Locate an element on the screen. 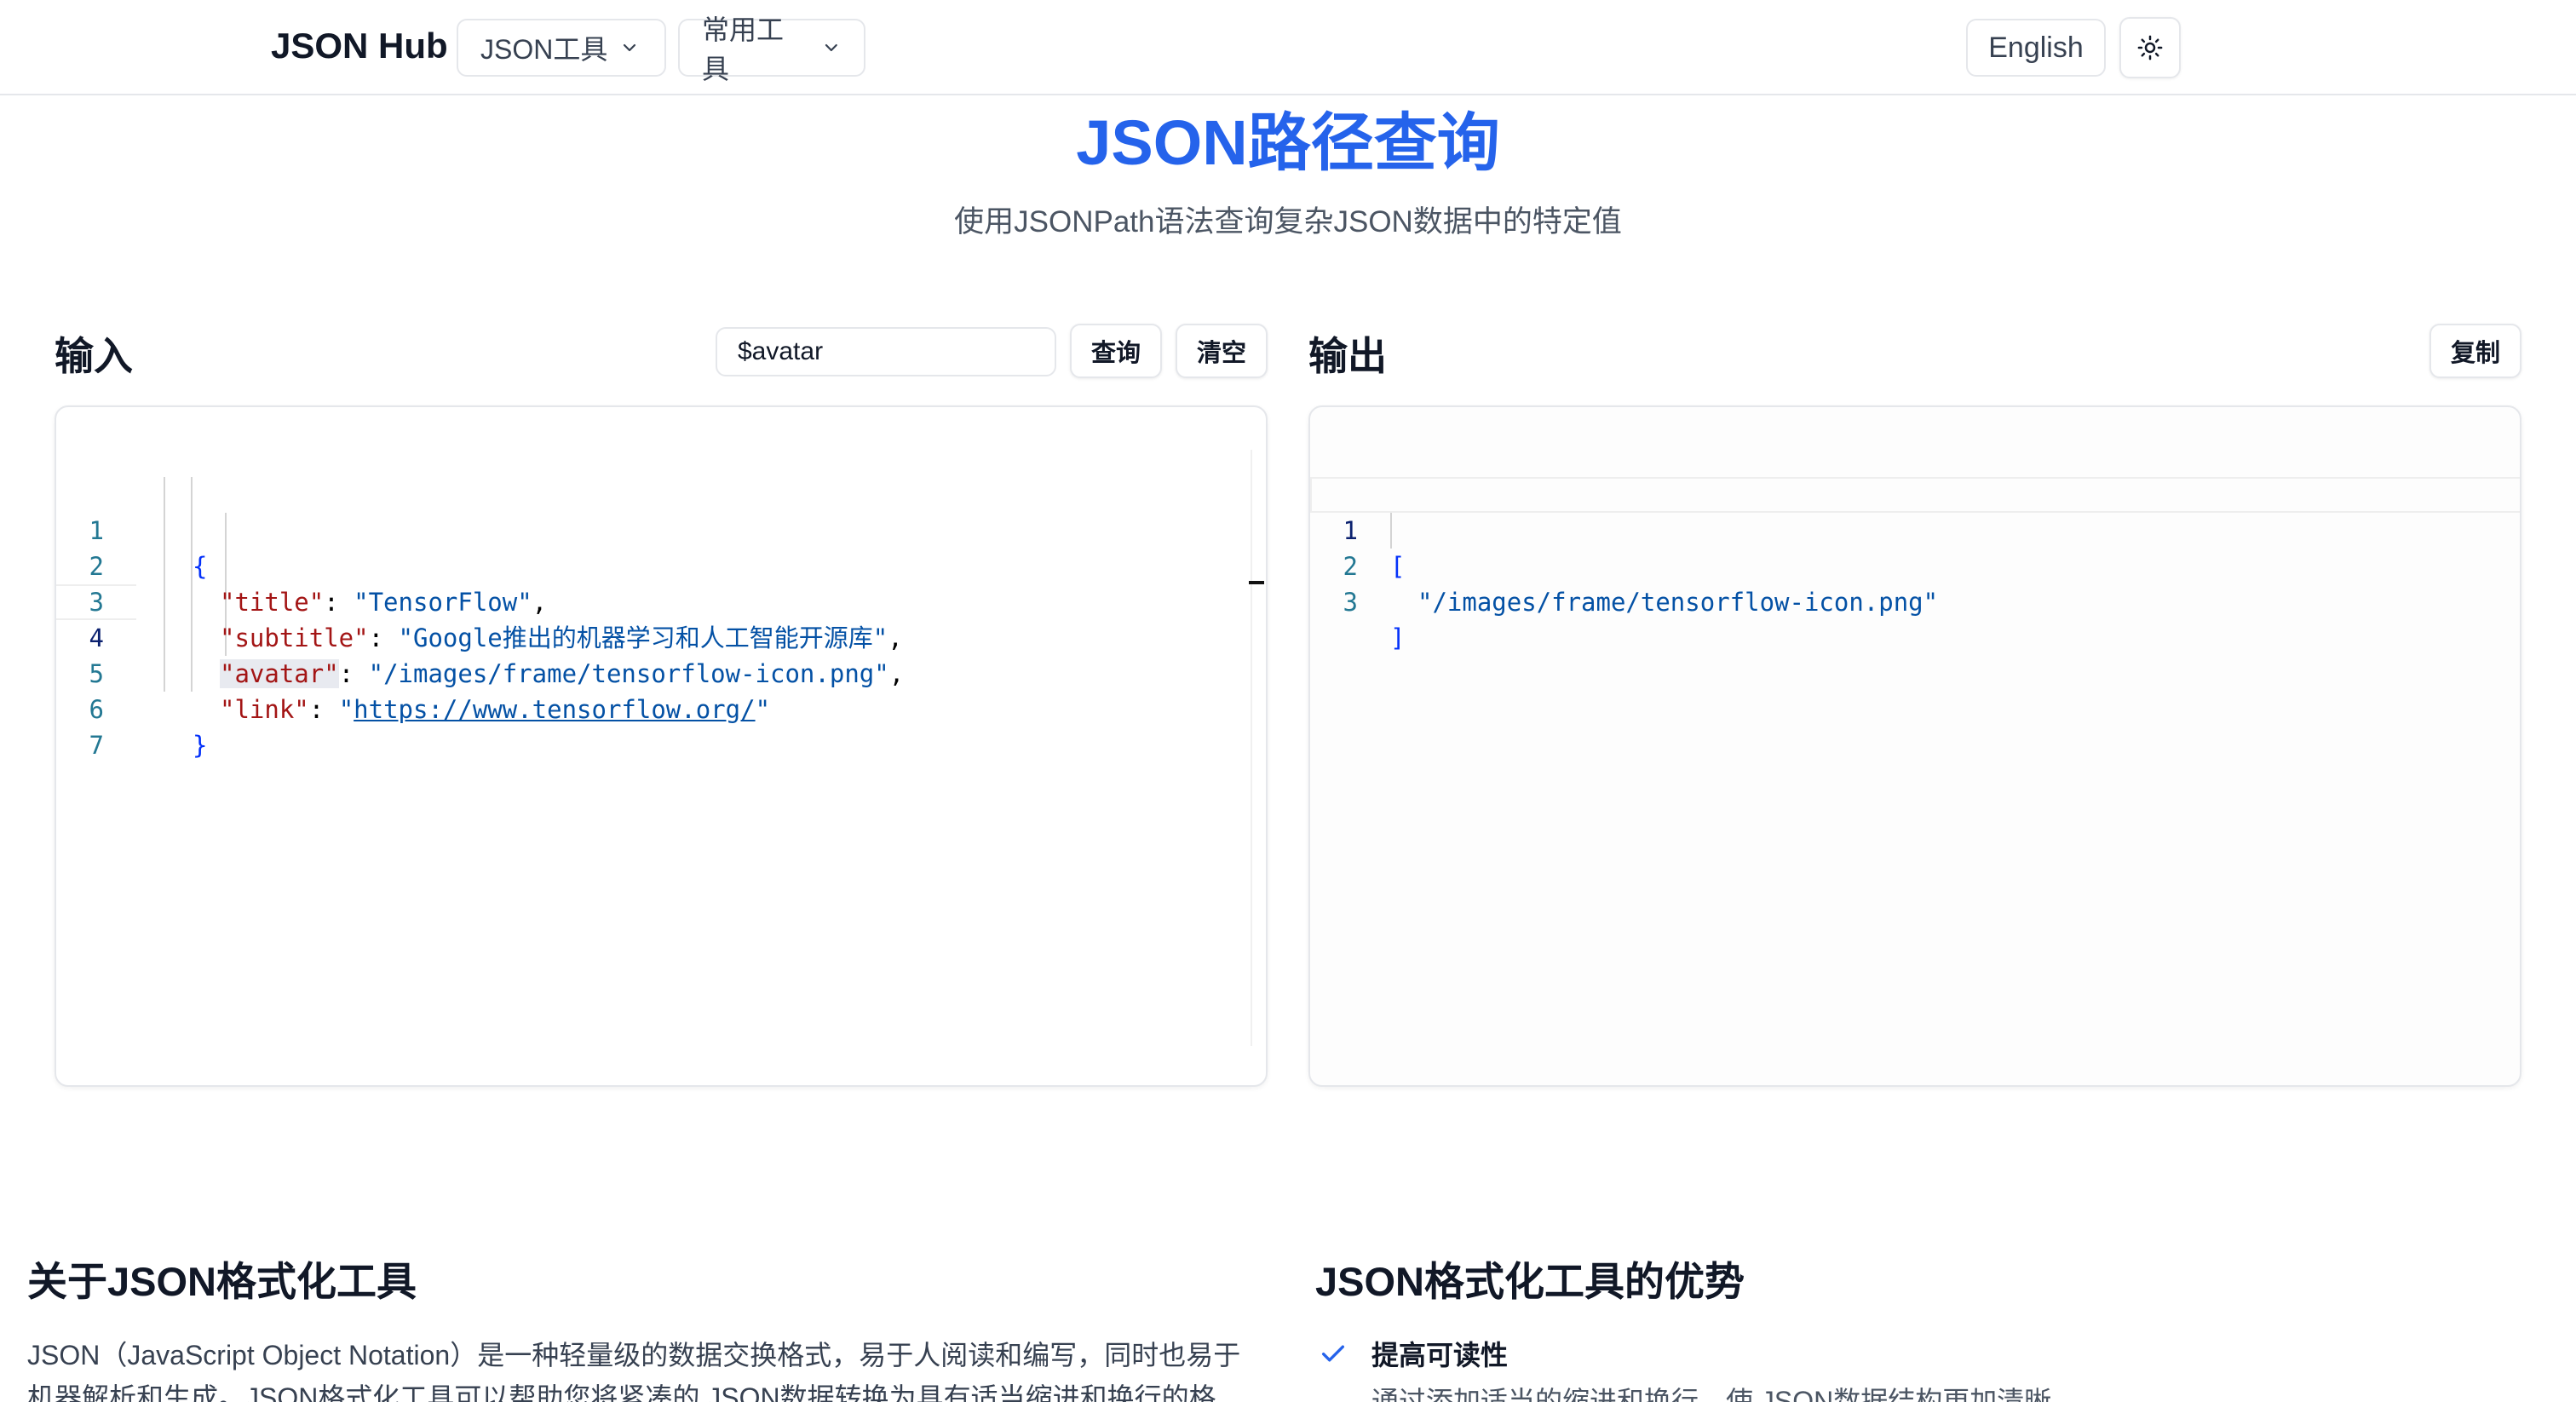 The width and height of the screenshot is (2576, 1402). json-close-bracket: ] is located at coordinates (1398, 637).